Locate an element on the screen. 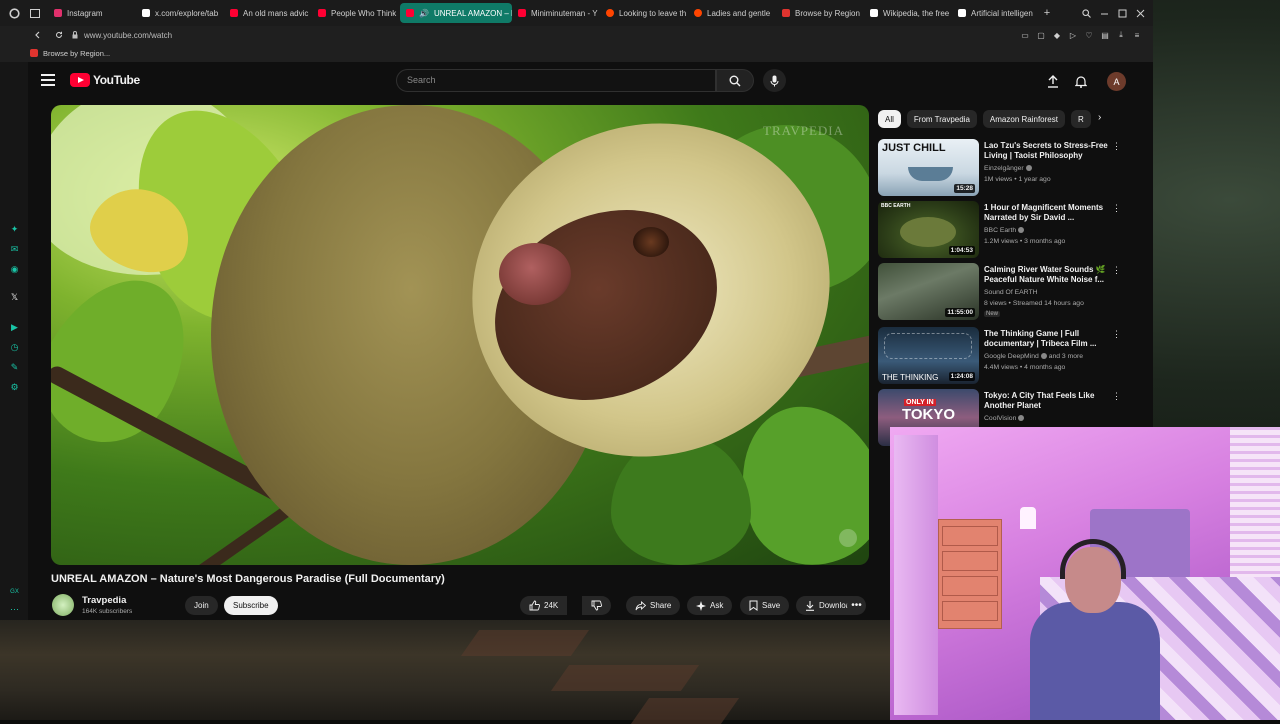 The image size is (1280, 724). browser-tab-active: 🔊 UNREAL AMAZON – N is located at coordinates (456, 13).